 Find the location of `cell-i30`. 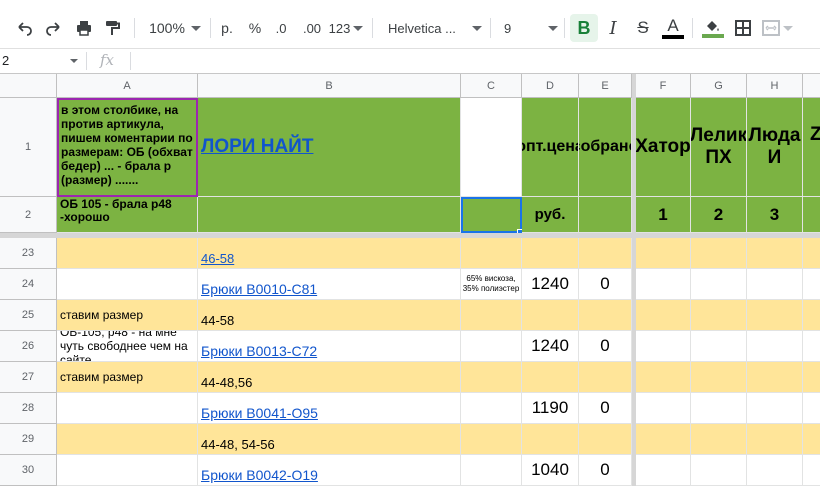

cell-i30 is located at coordinates (811, 470).